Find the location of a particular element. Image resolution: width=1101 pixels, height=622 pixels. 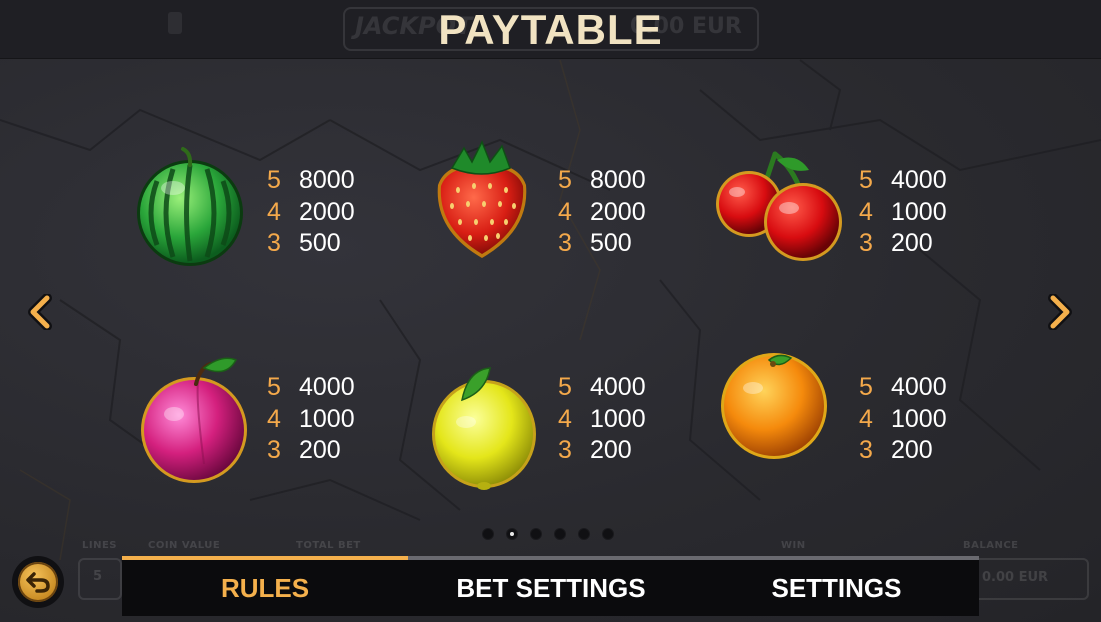

back-button-face is located at coordinates (38, 582).